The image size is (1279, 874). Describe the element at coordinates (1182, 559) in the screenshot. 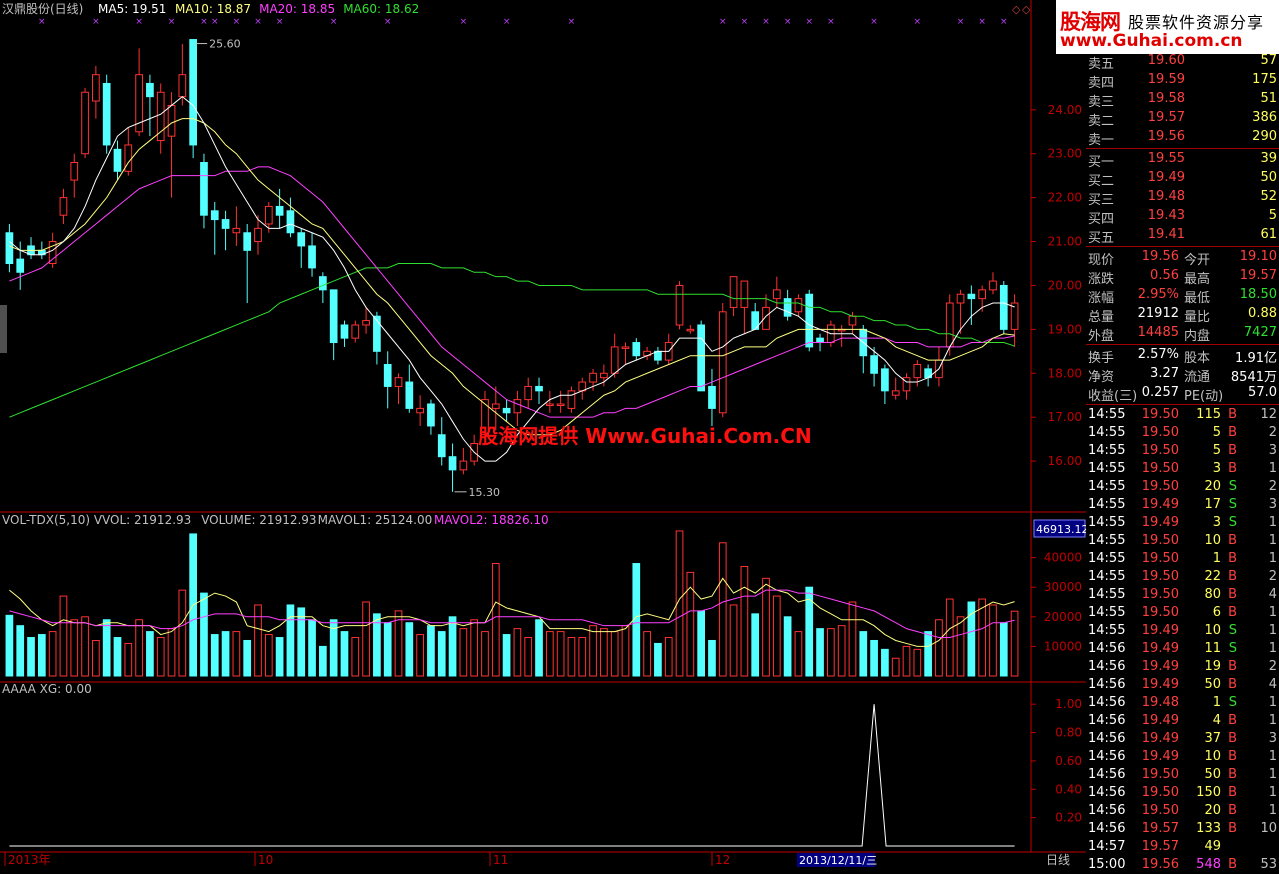

I see `tick-row: 14:55 19.50 1 B 1` at that location.